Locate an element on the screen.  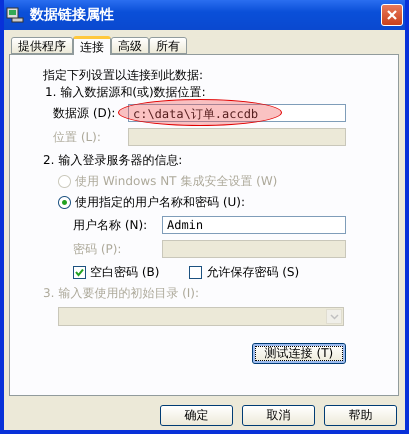
tab: 高级 is located at coordinates (130, 45).